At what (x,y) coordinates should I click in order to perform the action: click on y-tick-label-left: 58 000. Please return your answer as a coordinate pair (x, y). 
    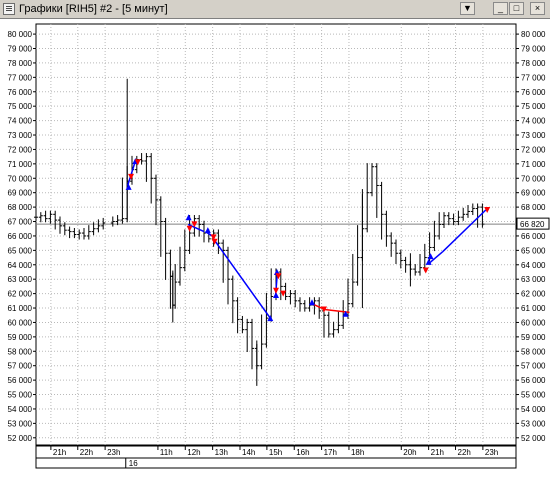
    Looking at the image, I should click on (20, 351).